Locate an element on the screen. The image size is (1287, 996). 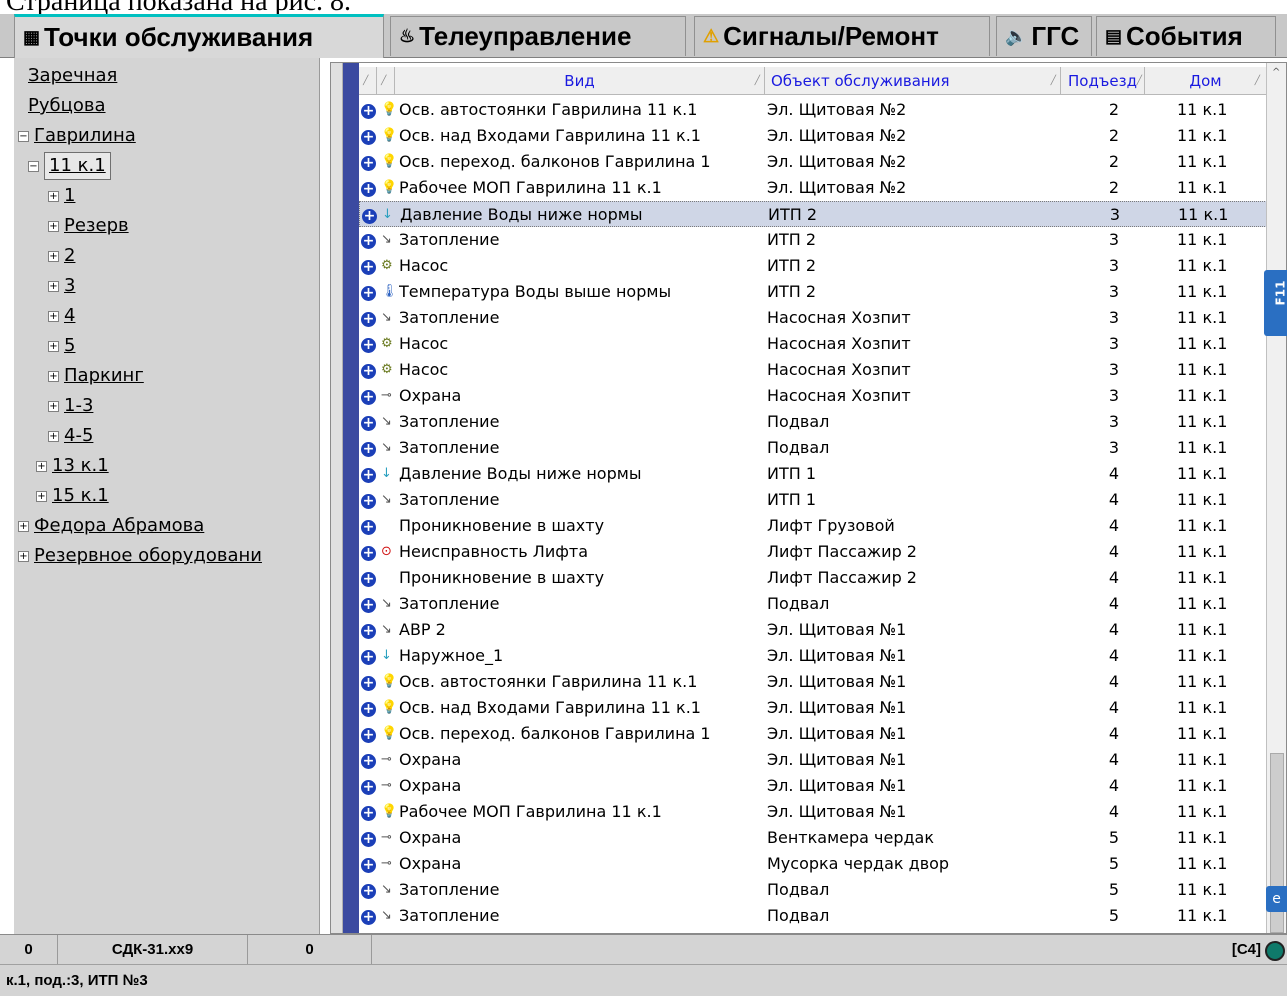
tree-item: − Гаврилина is located at coordinates (77, 136).